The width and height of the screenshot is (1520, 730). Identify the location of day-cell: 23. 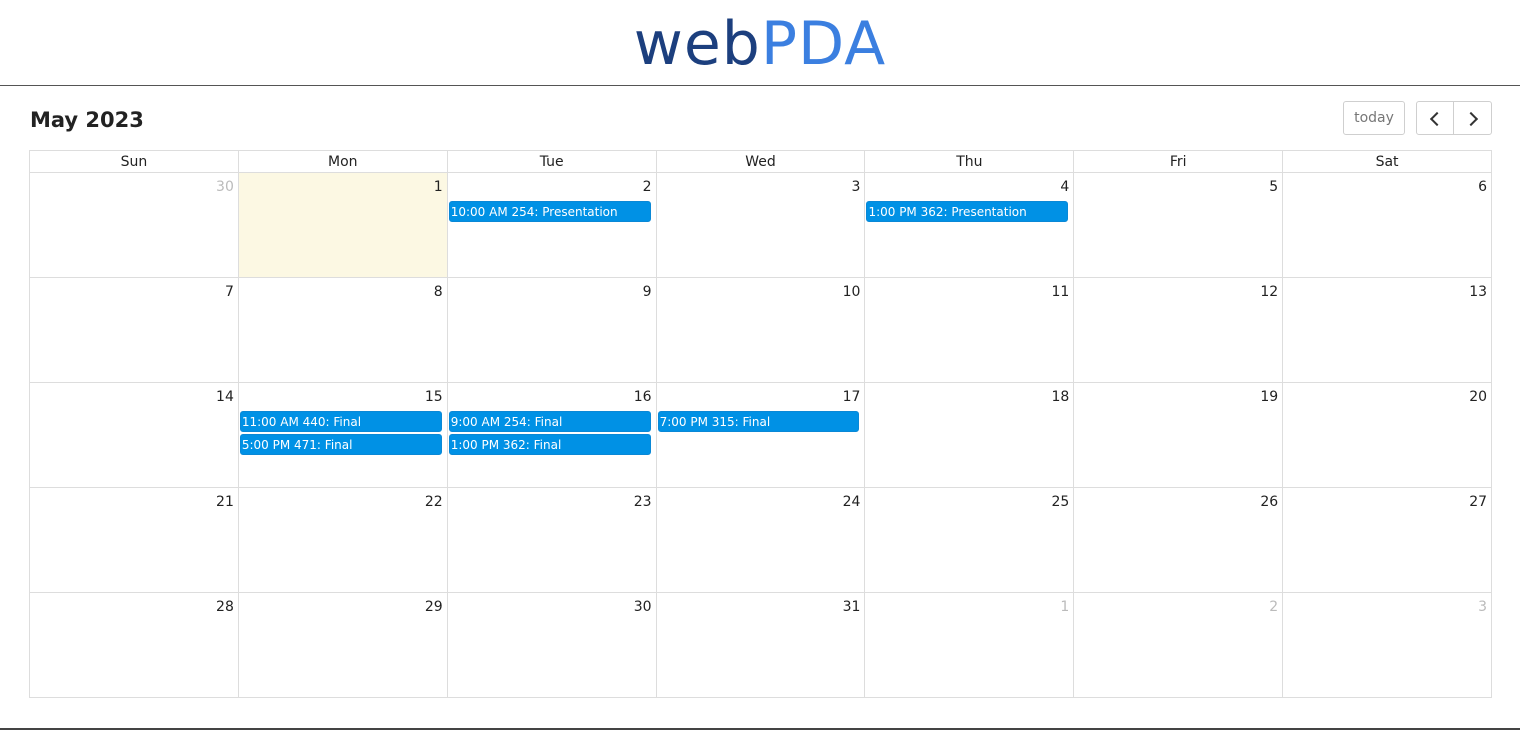
(552, 540).